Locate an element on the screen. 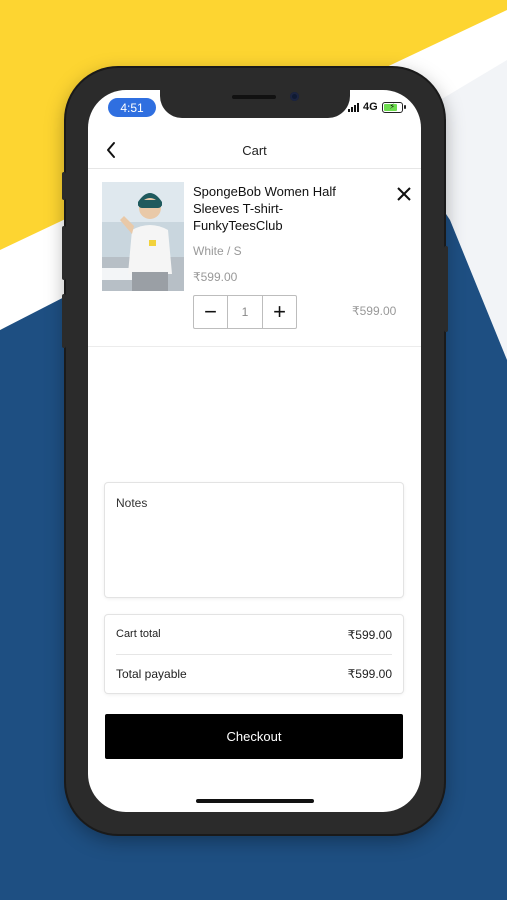 The image size is (507, 900). battery-icon: ⚡ is located at coordinates (393, 107).